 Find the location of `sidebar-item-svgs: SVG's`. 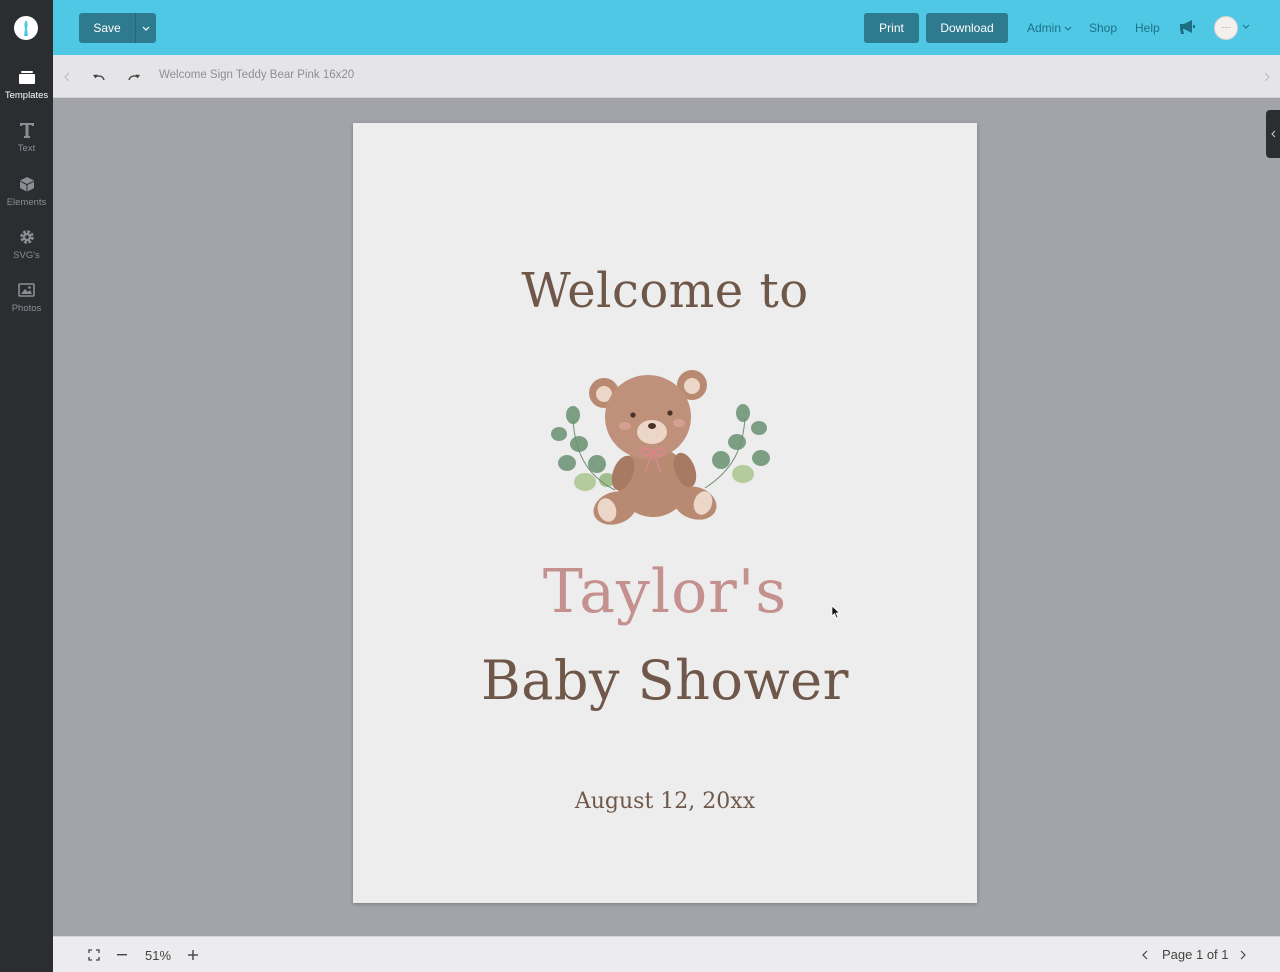

sidebar-item-svgs: SVG's is located at coordinates (26, 252).